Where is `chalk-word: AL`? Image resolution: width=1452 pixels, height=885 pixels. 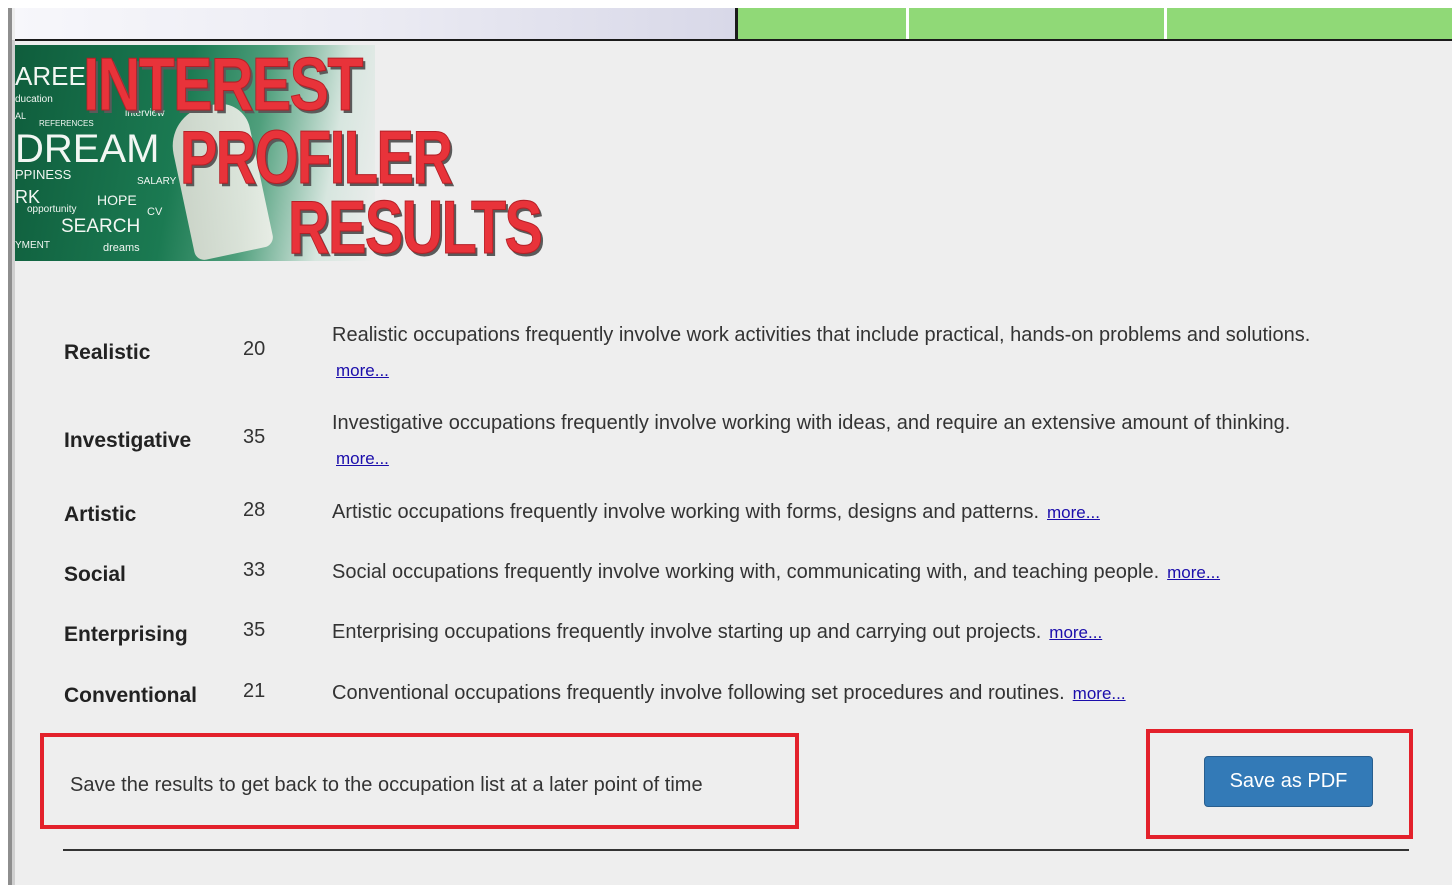 chalk-word: AL is located at coordinates (21, 116).